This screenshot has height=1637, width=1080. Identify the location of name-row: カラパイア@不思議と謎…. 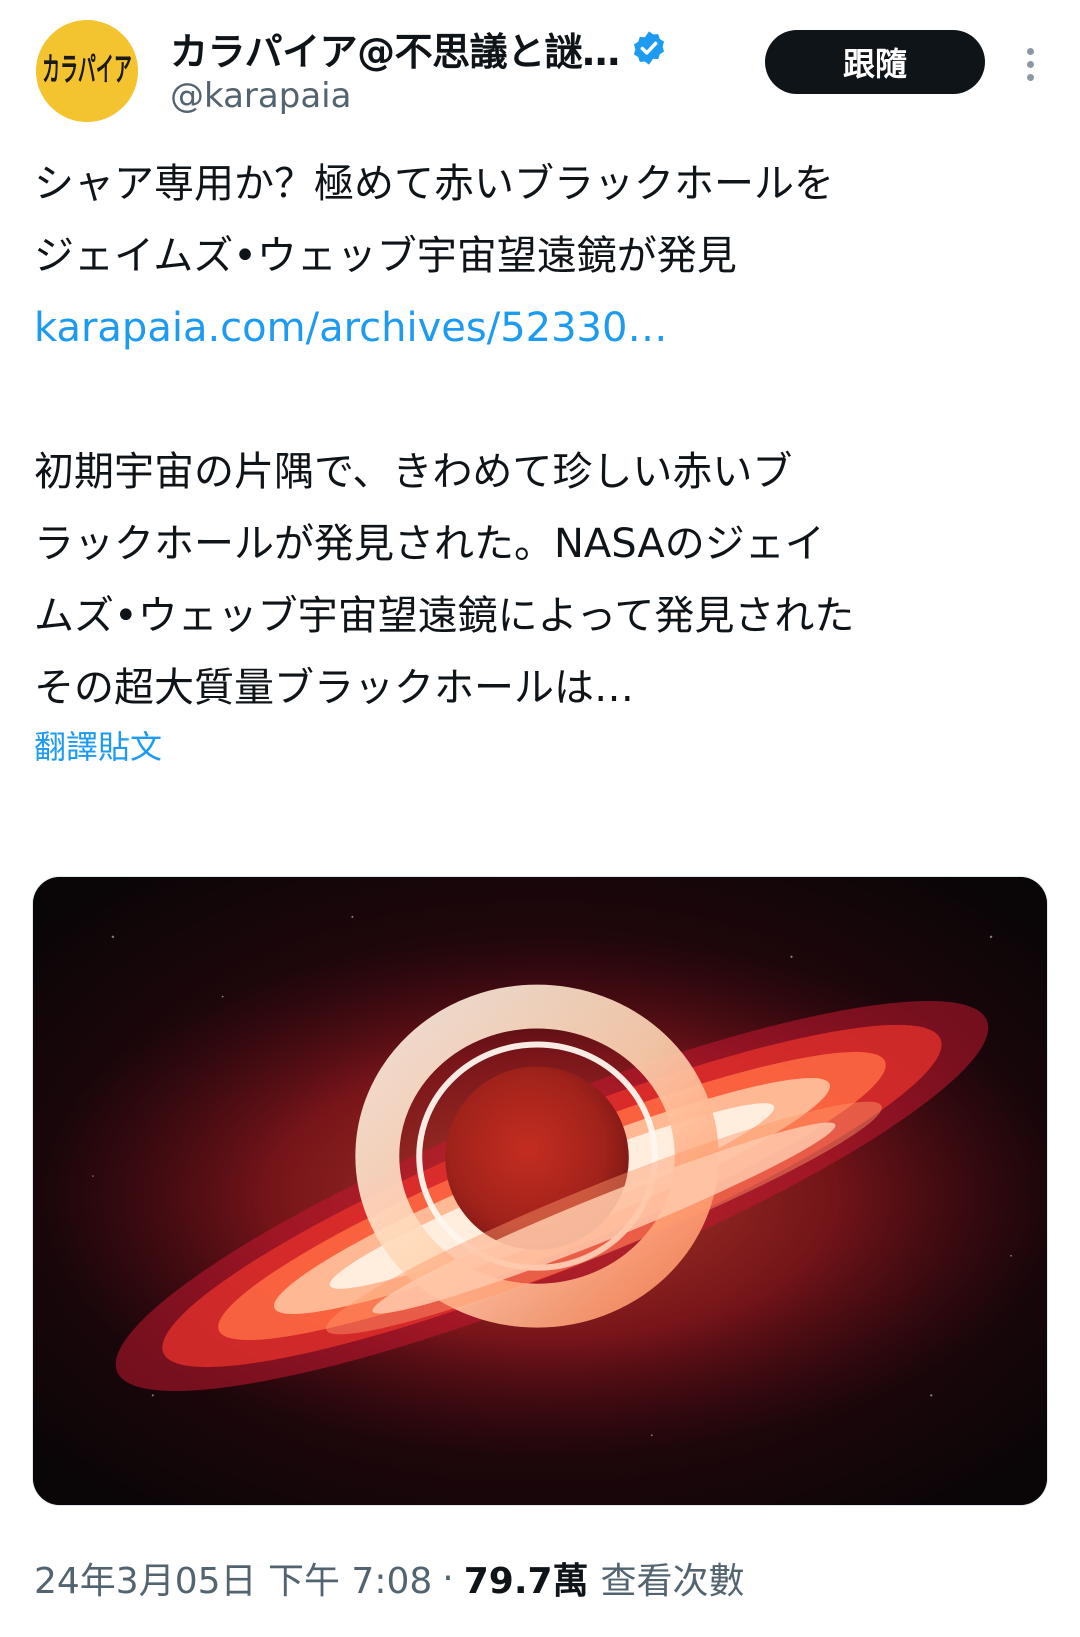
(419, 48).